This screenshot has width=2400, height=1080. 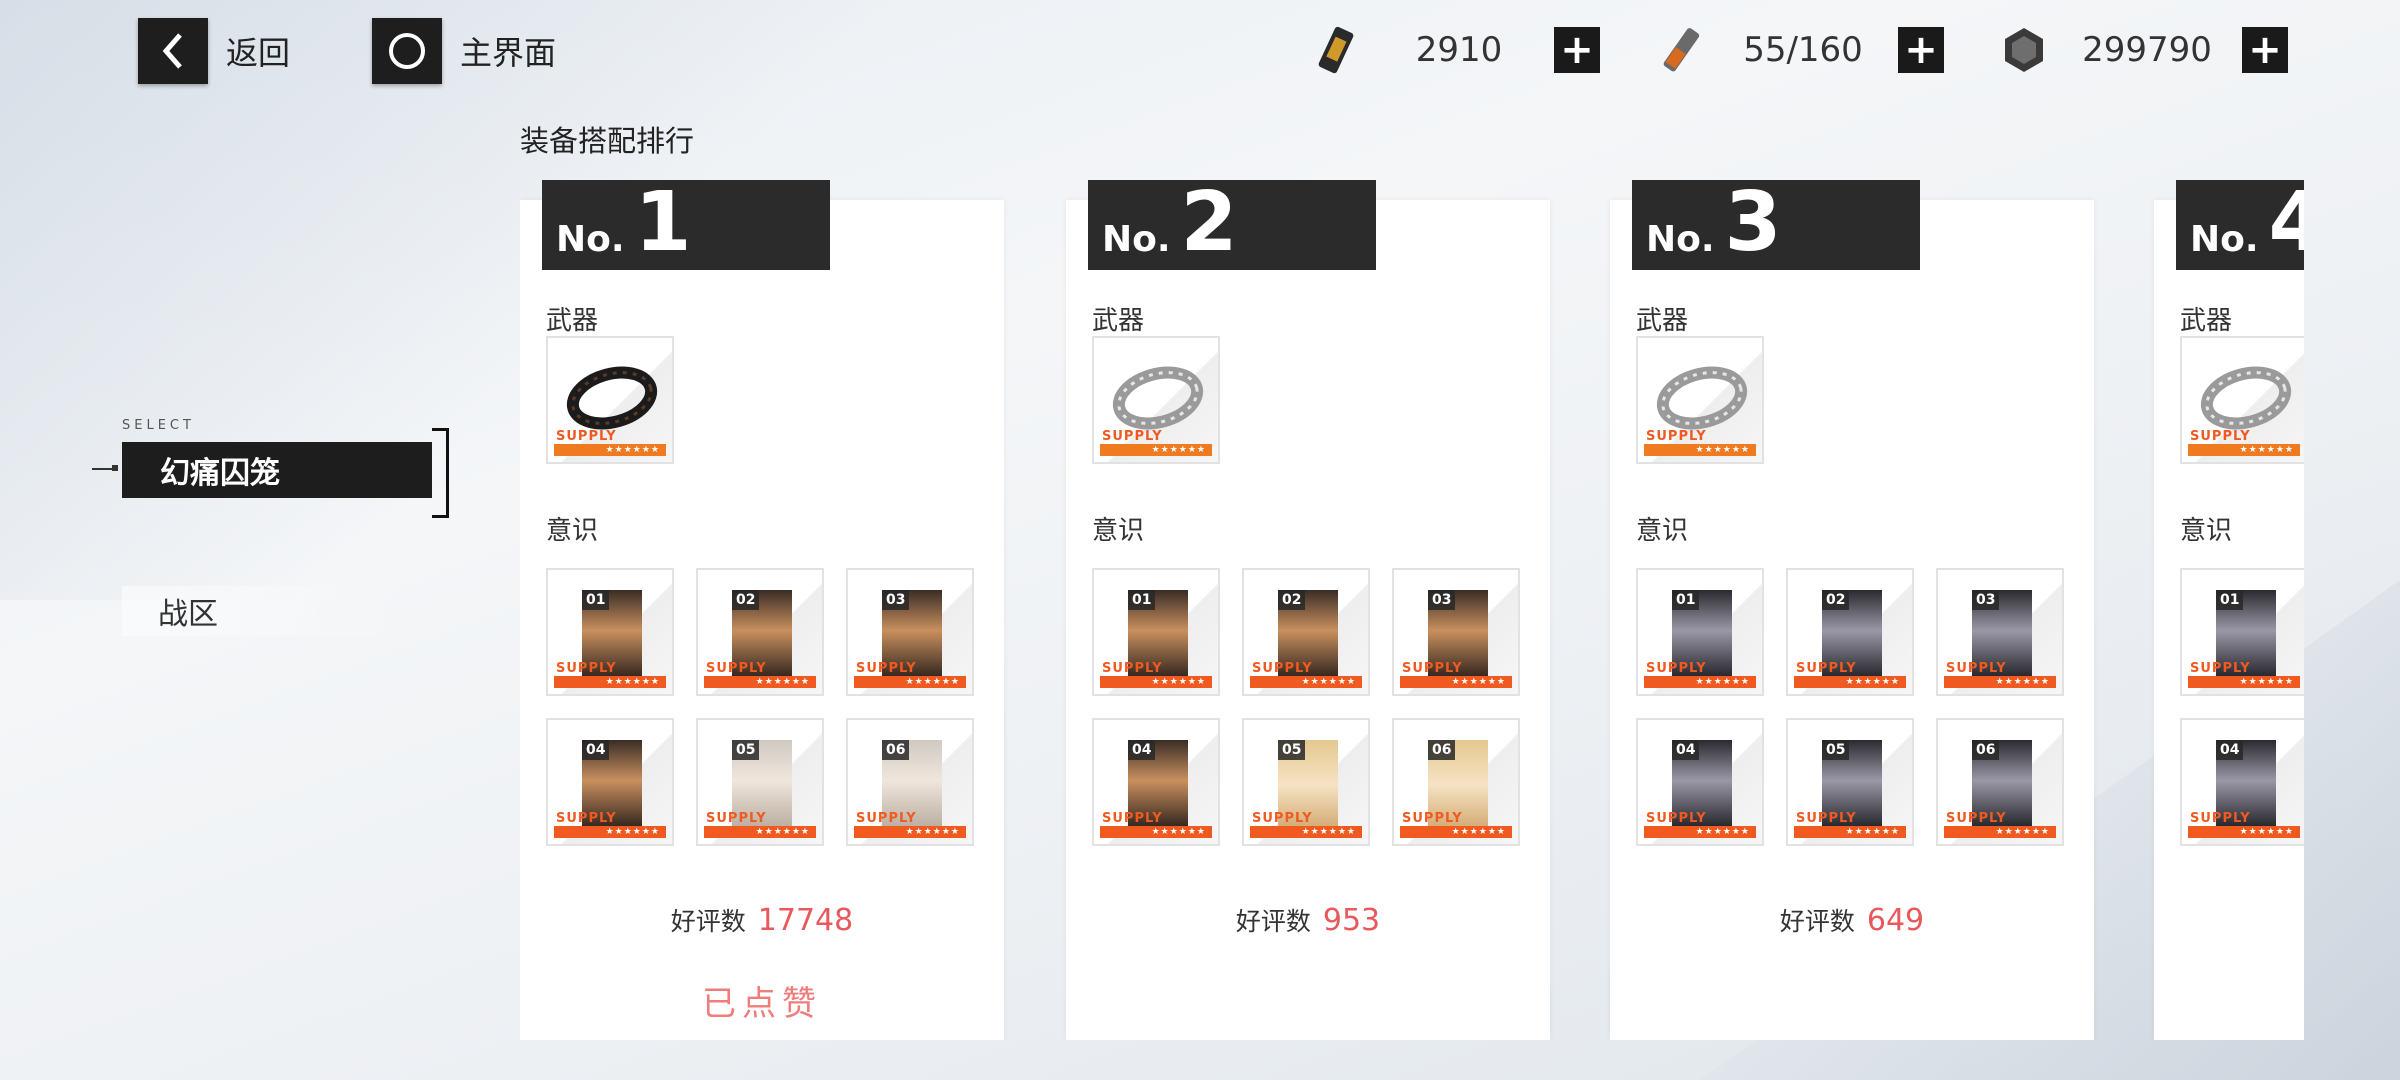 I want to click on resource-coin: 299790 +, so click(x=2142, y=50).